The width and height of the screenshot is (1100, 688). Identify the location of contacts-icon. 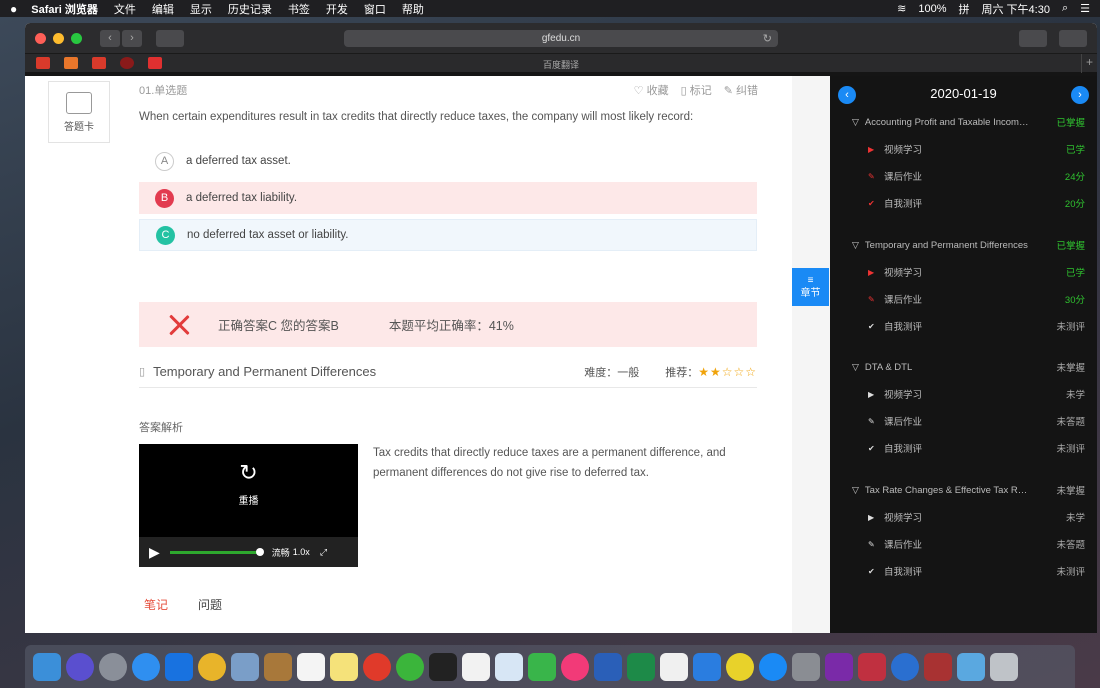
(278, 666).